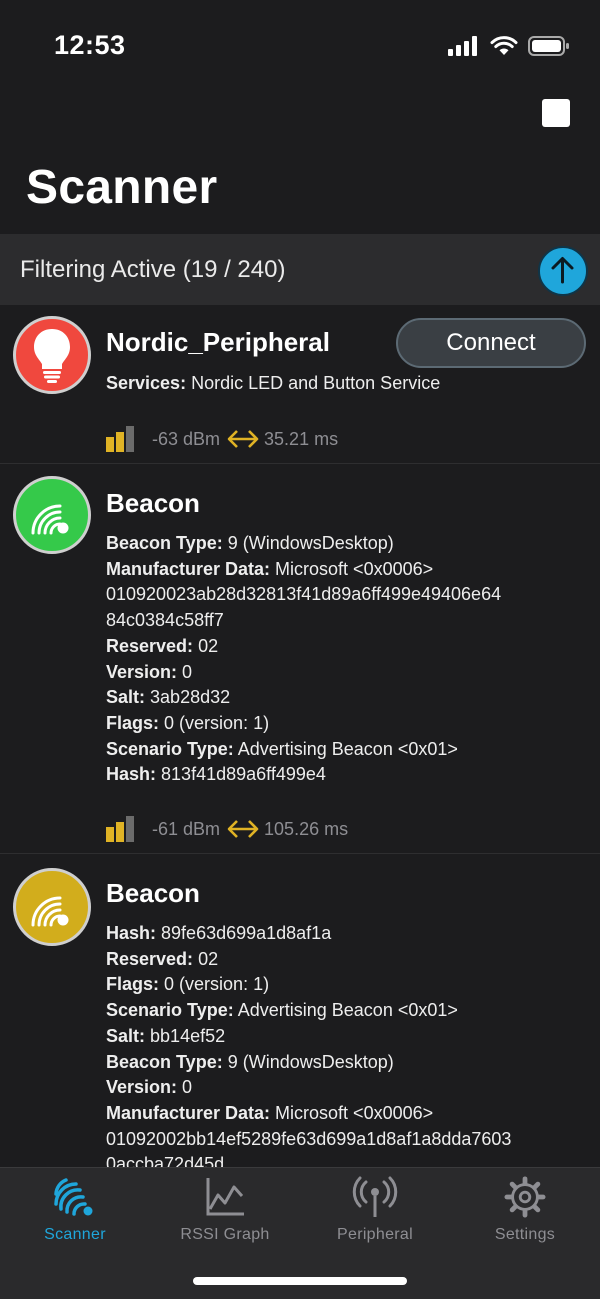  What do you see at coordinates (491, 343) in the screenshot?
I see `connect-button: Connect` at bounding box center [491, 343].